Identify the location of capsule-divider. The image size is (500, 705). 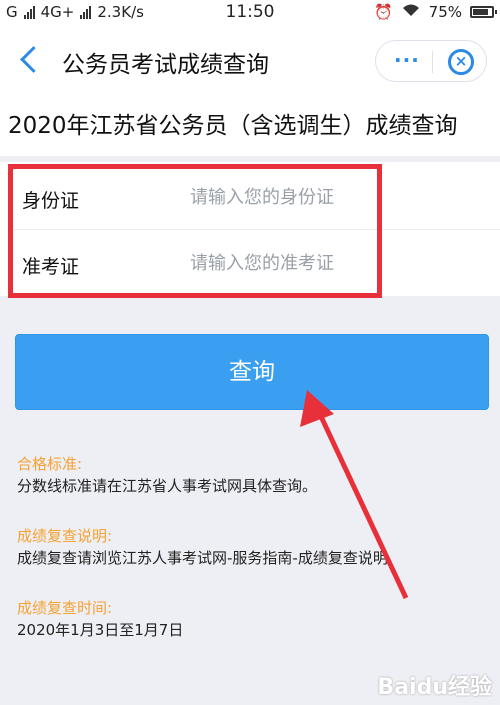
(432, 62).